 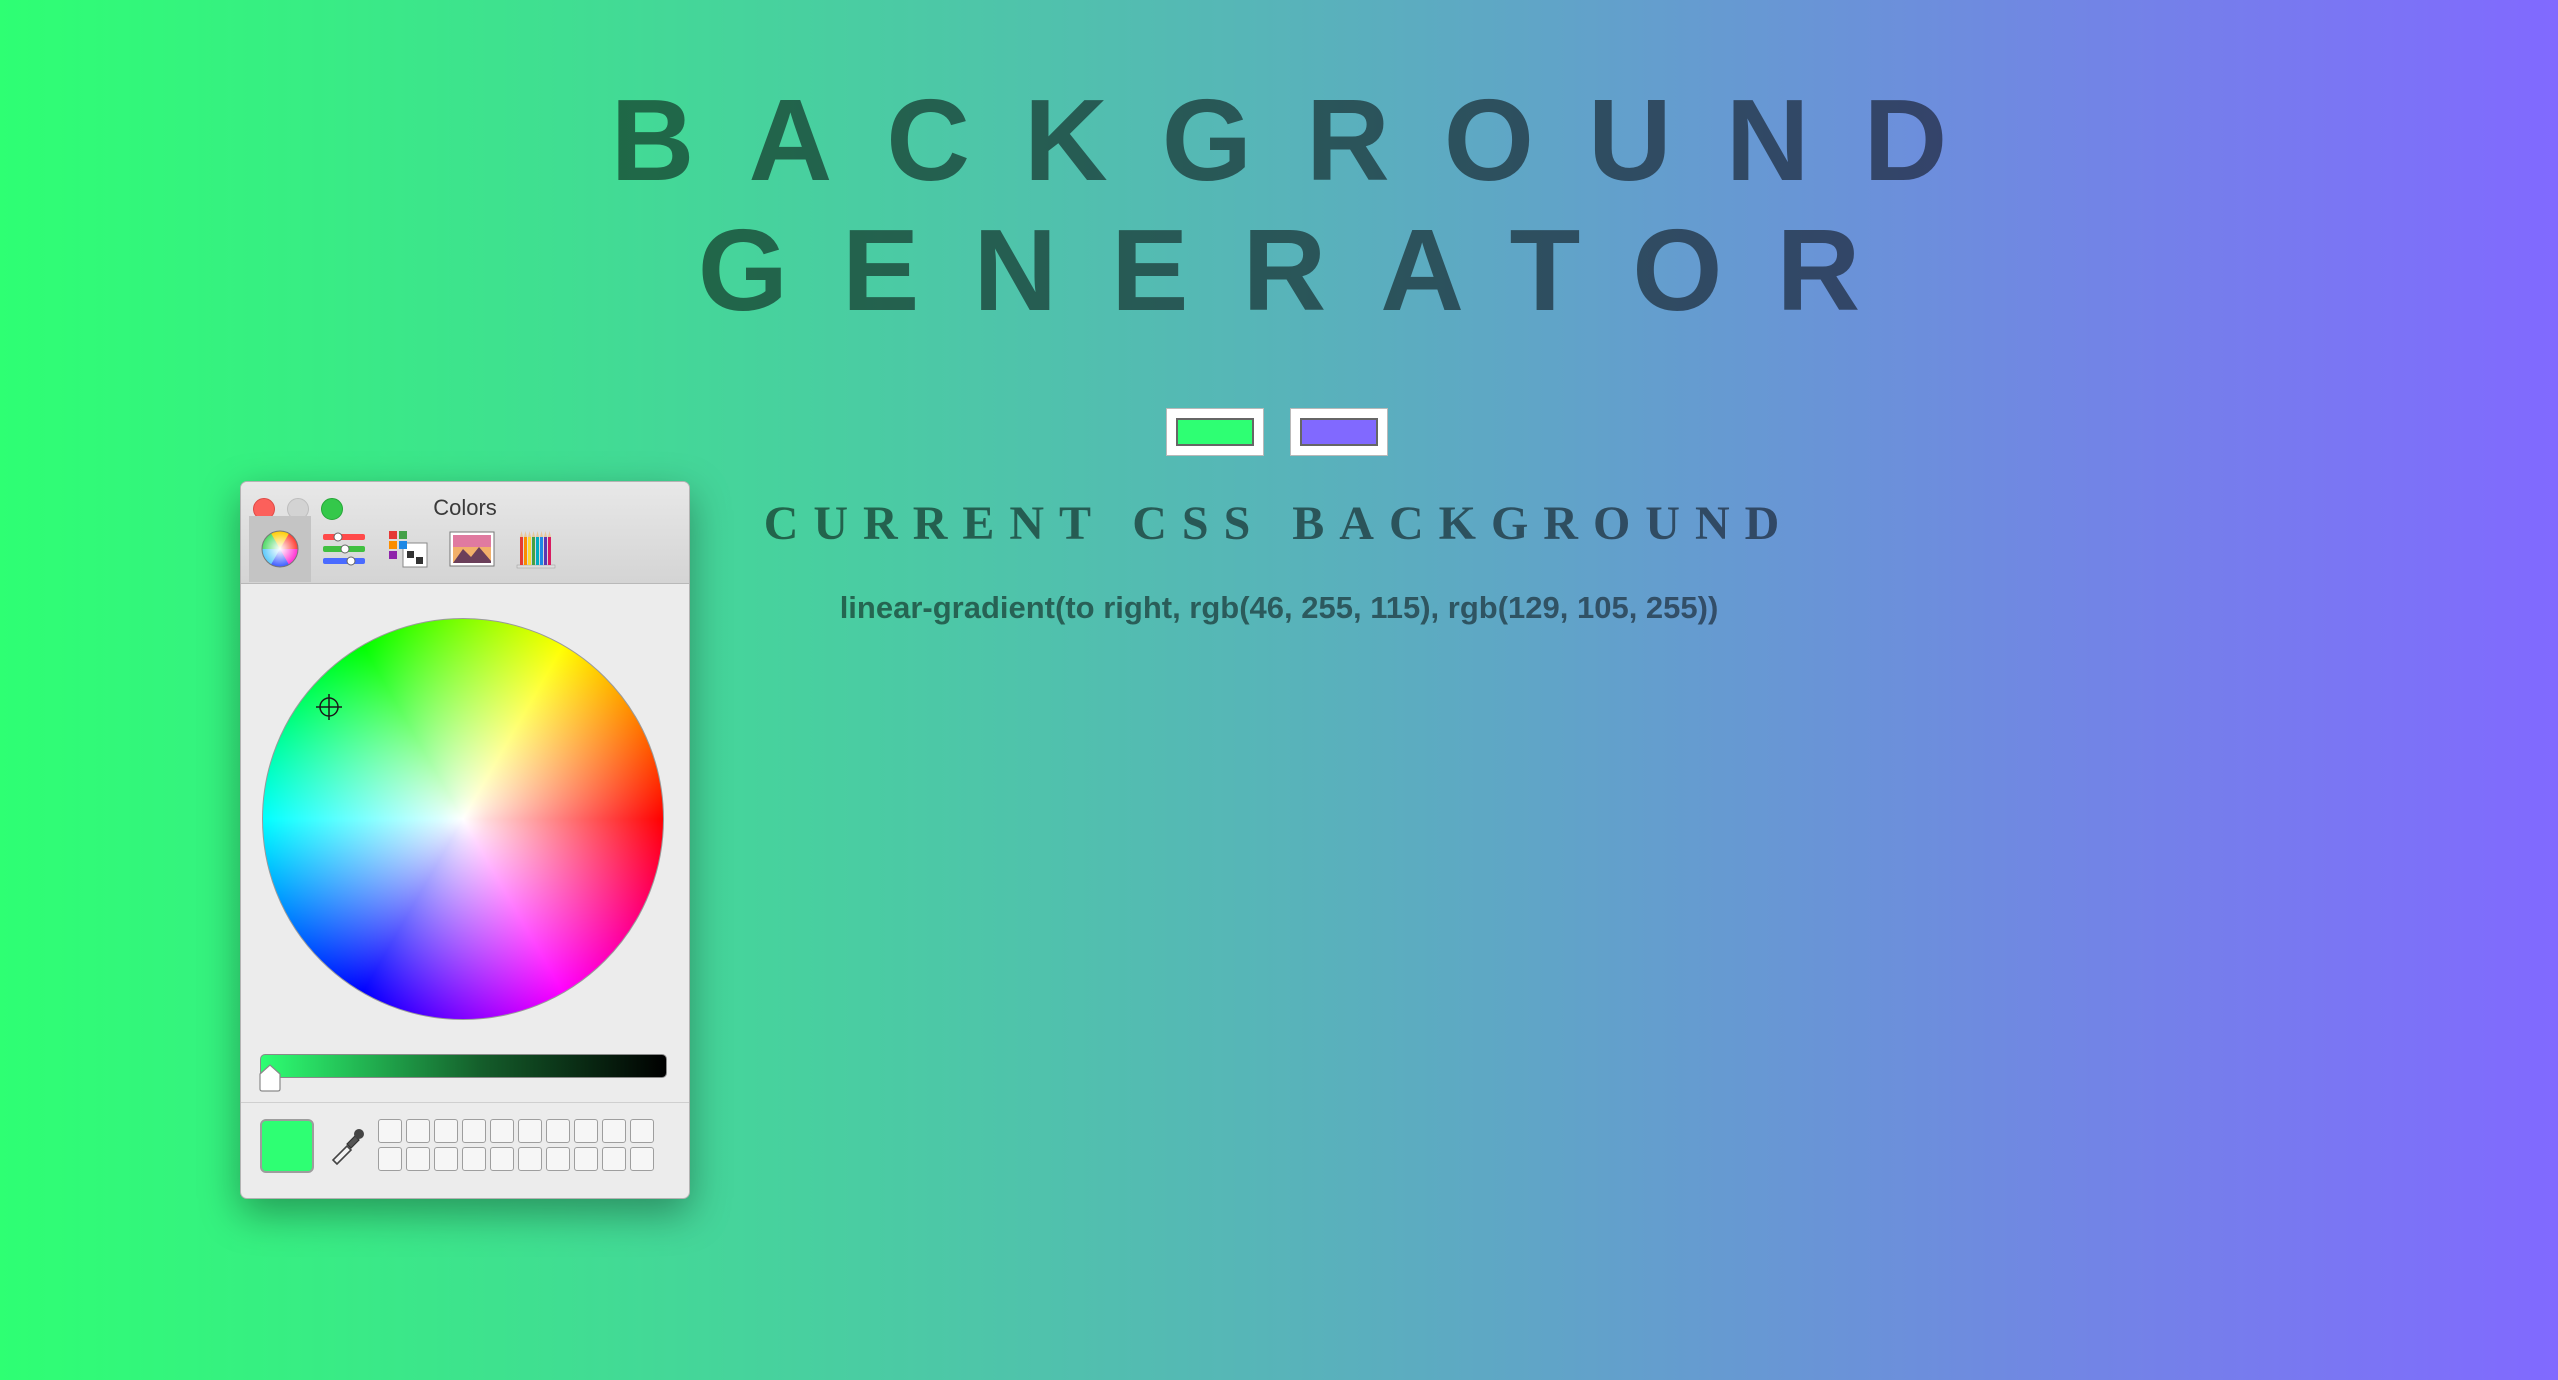 I want to click on color-sliders-icon, so click(x=344, y=549).